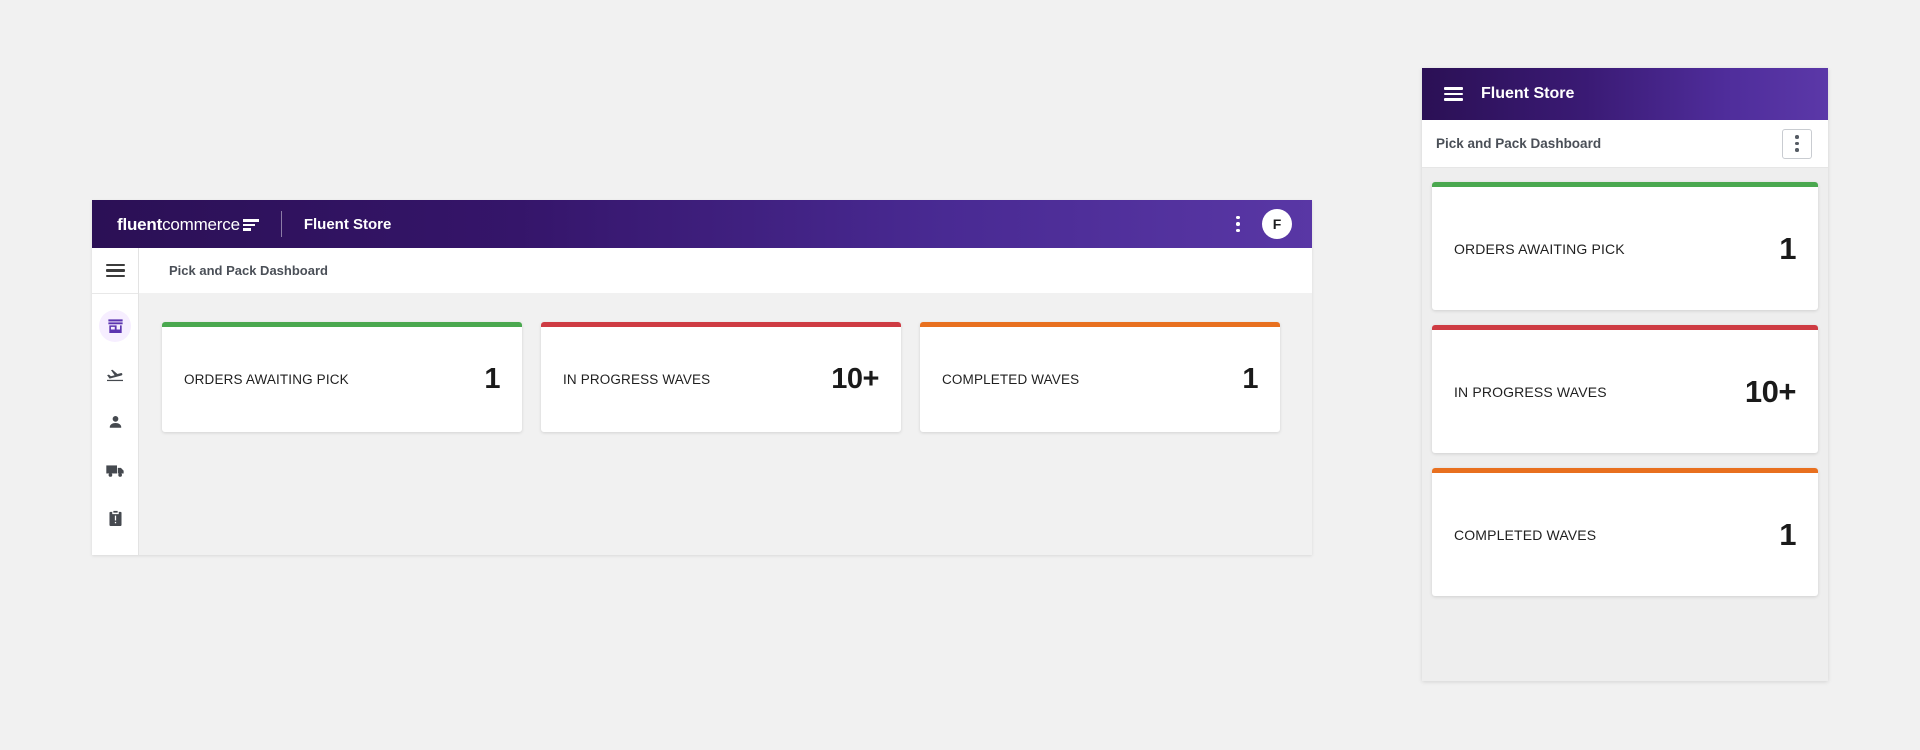 Image resolution: width=1920 pixels, height=750 pixels. I want to click on sidebar-rail, so click(115, 401).